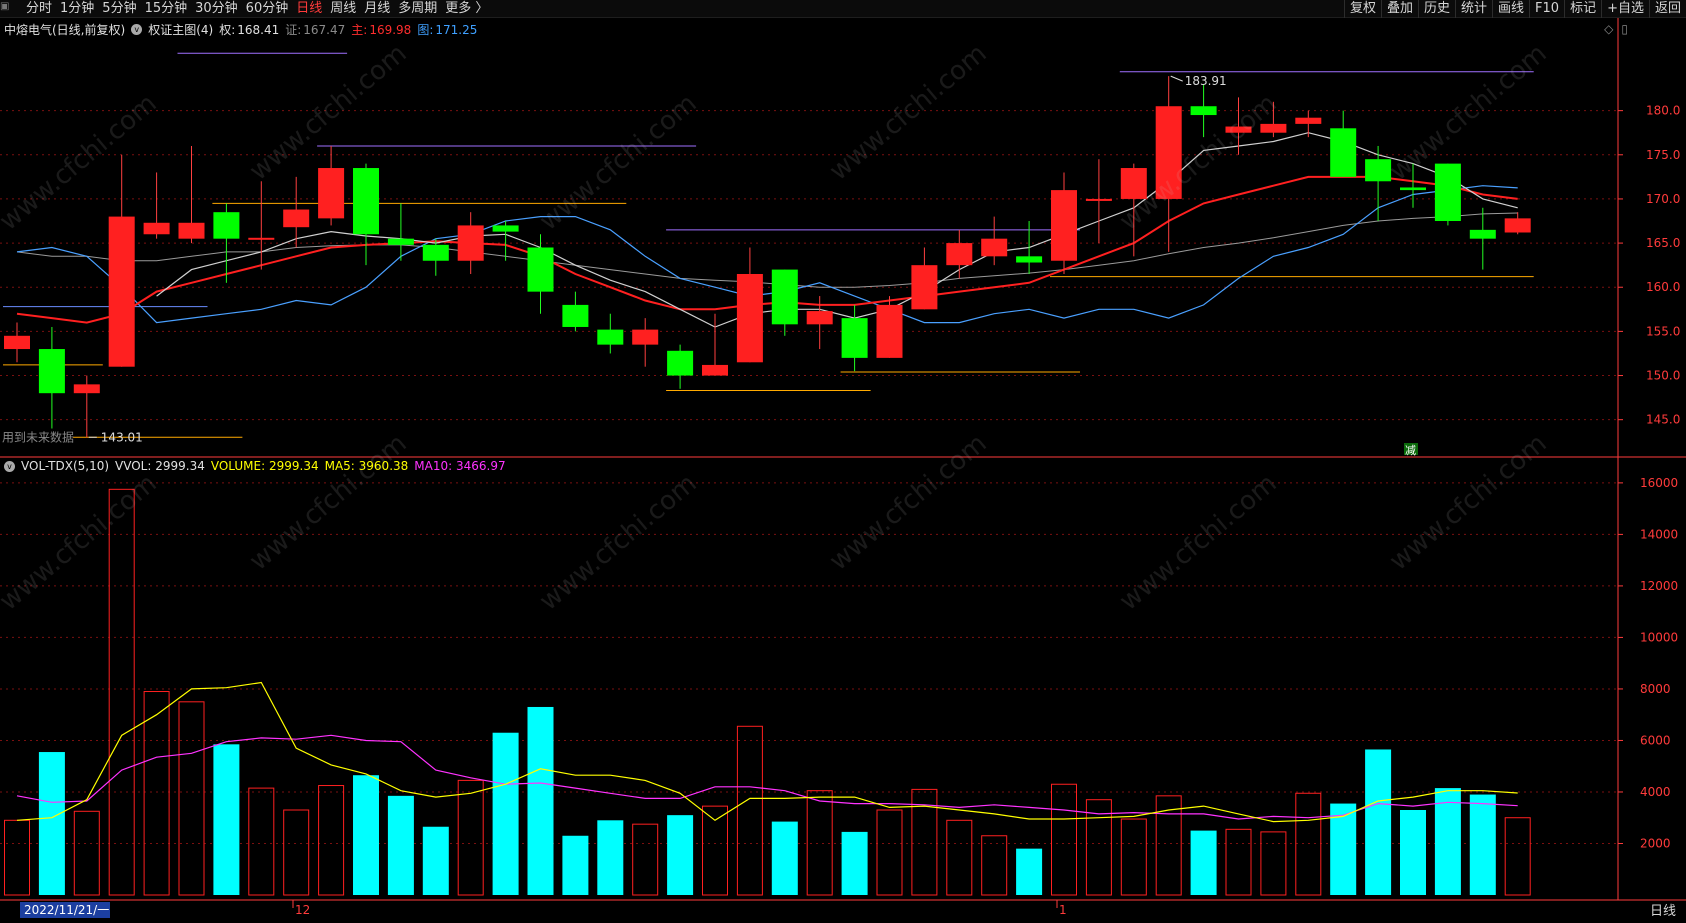  What do you see at coordinates (9, 466) in the screenshot?
I see `vol-indicator-toggle-icon: v` at bounding box center [9, 466].